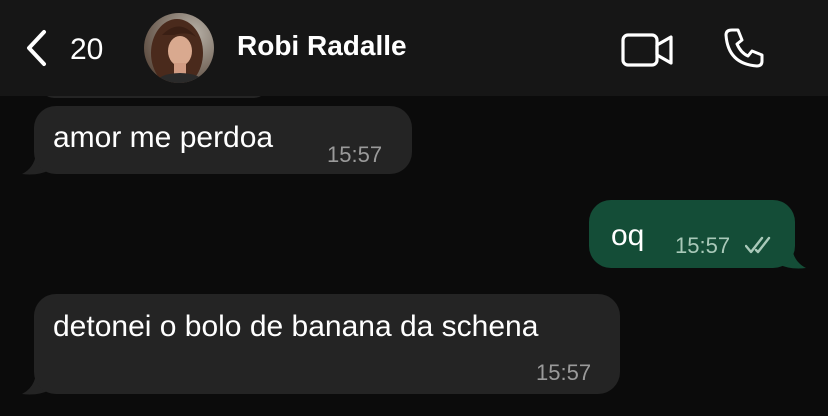  What do you see at coordinates (37, 50) in the screenshot?
I see `chevron-left-icon` at bounding box center [37, 50].